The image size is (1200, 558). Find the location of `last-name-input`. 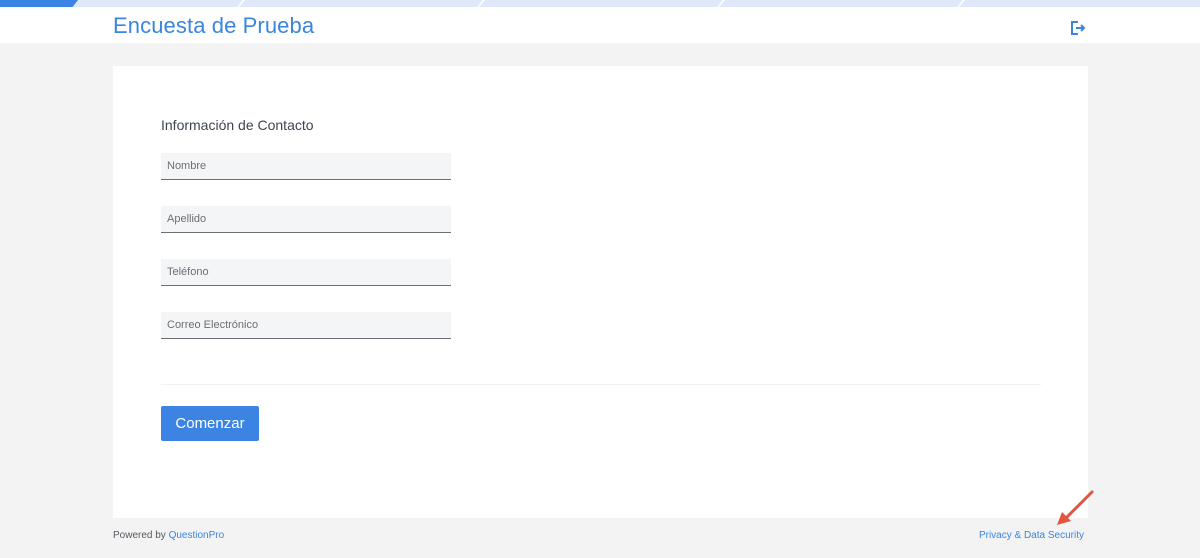

last-name-input is located at coordinates (306, 219).